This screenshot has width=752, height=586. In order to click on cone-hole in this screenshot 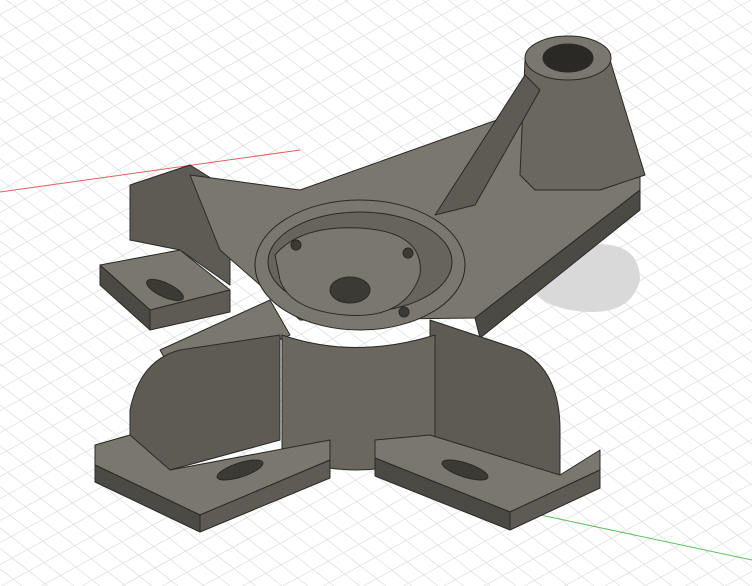, I will do `click(568, 58)`.